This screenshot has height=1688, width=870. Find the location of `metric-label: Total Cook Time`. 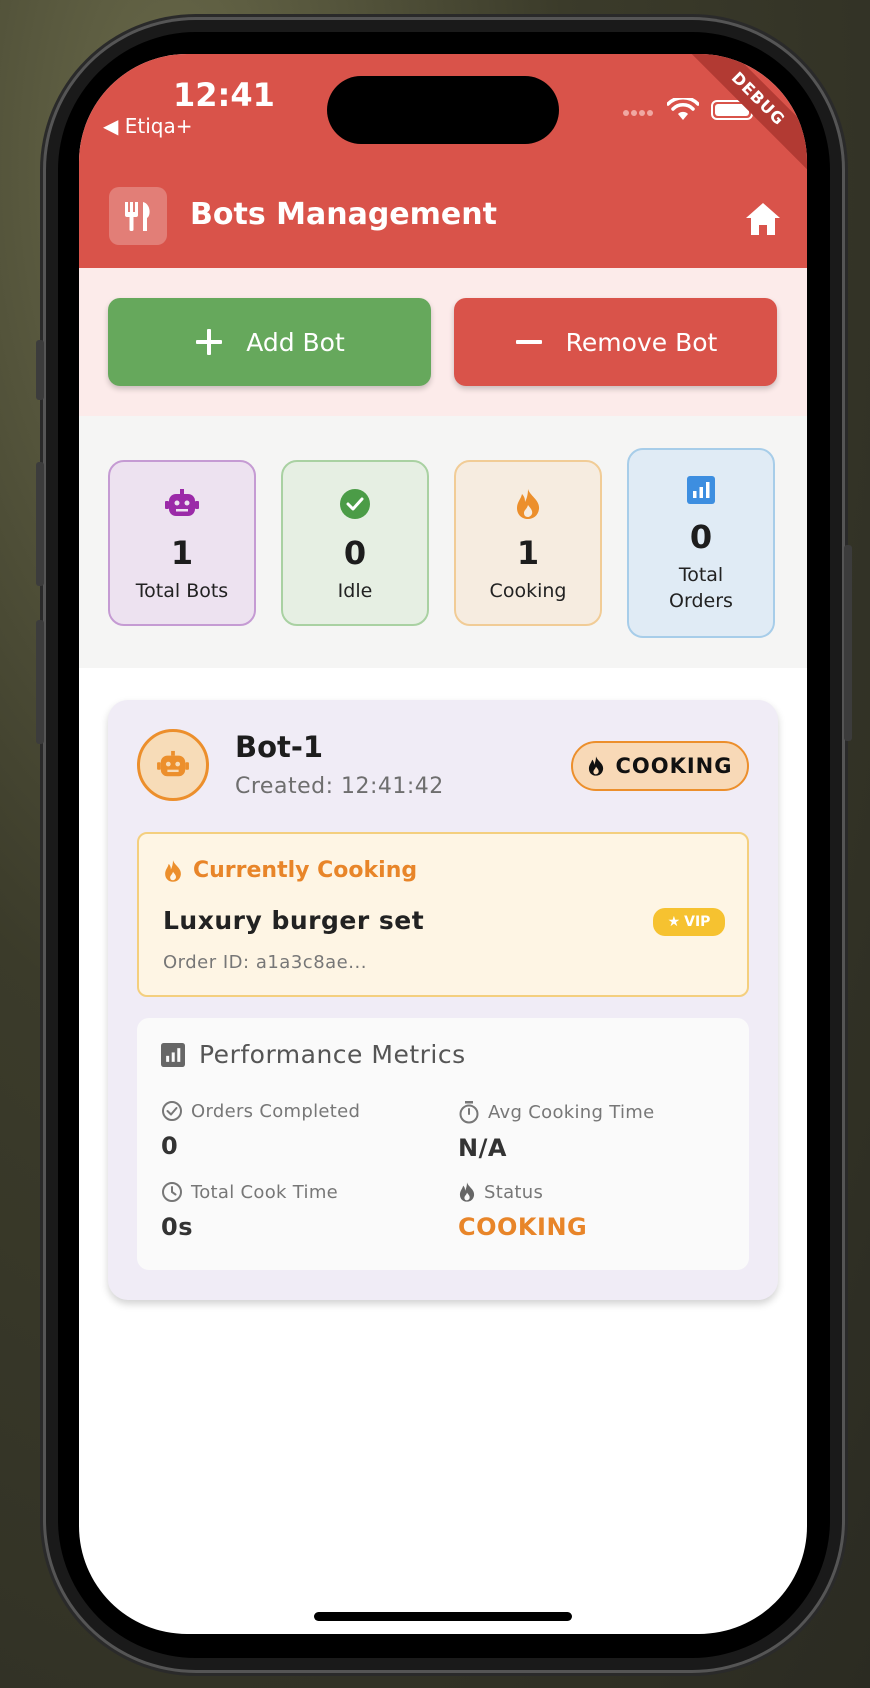

metric-label: Total Cook Time is located at coordinates (265, 1192).